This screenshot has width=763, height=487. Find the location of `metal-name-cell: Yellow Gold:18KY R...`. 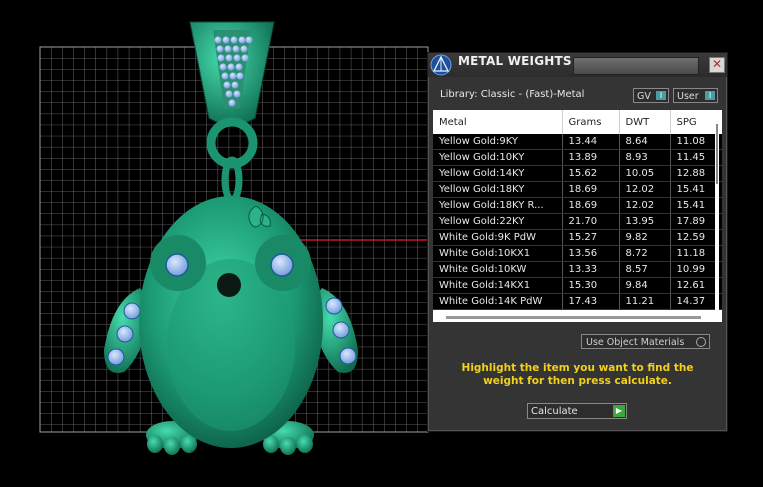

metal-name-cell: Yellow Gold:18KY R... is located at coordinates (498, 205).